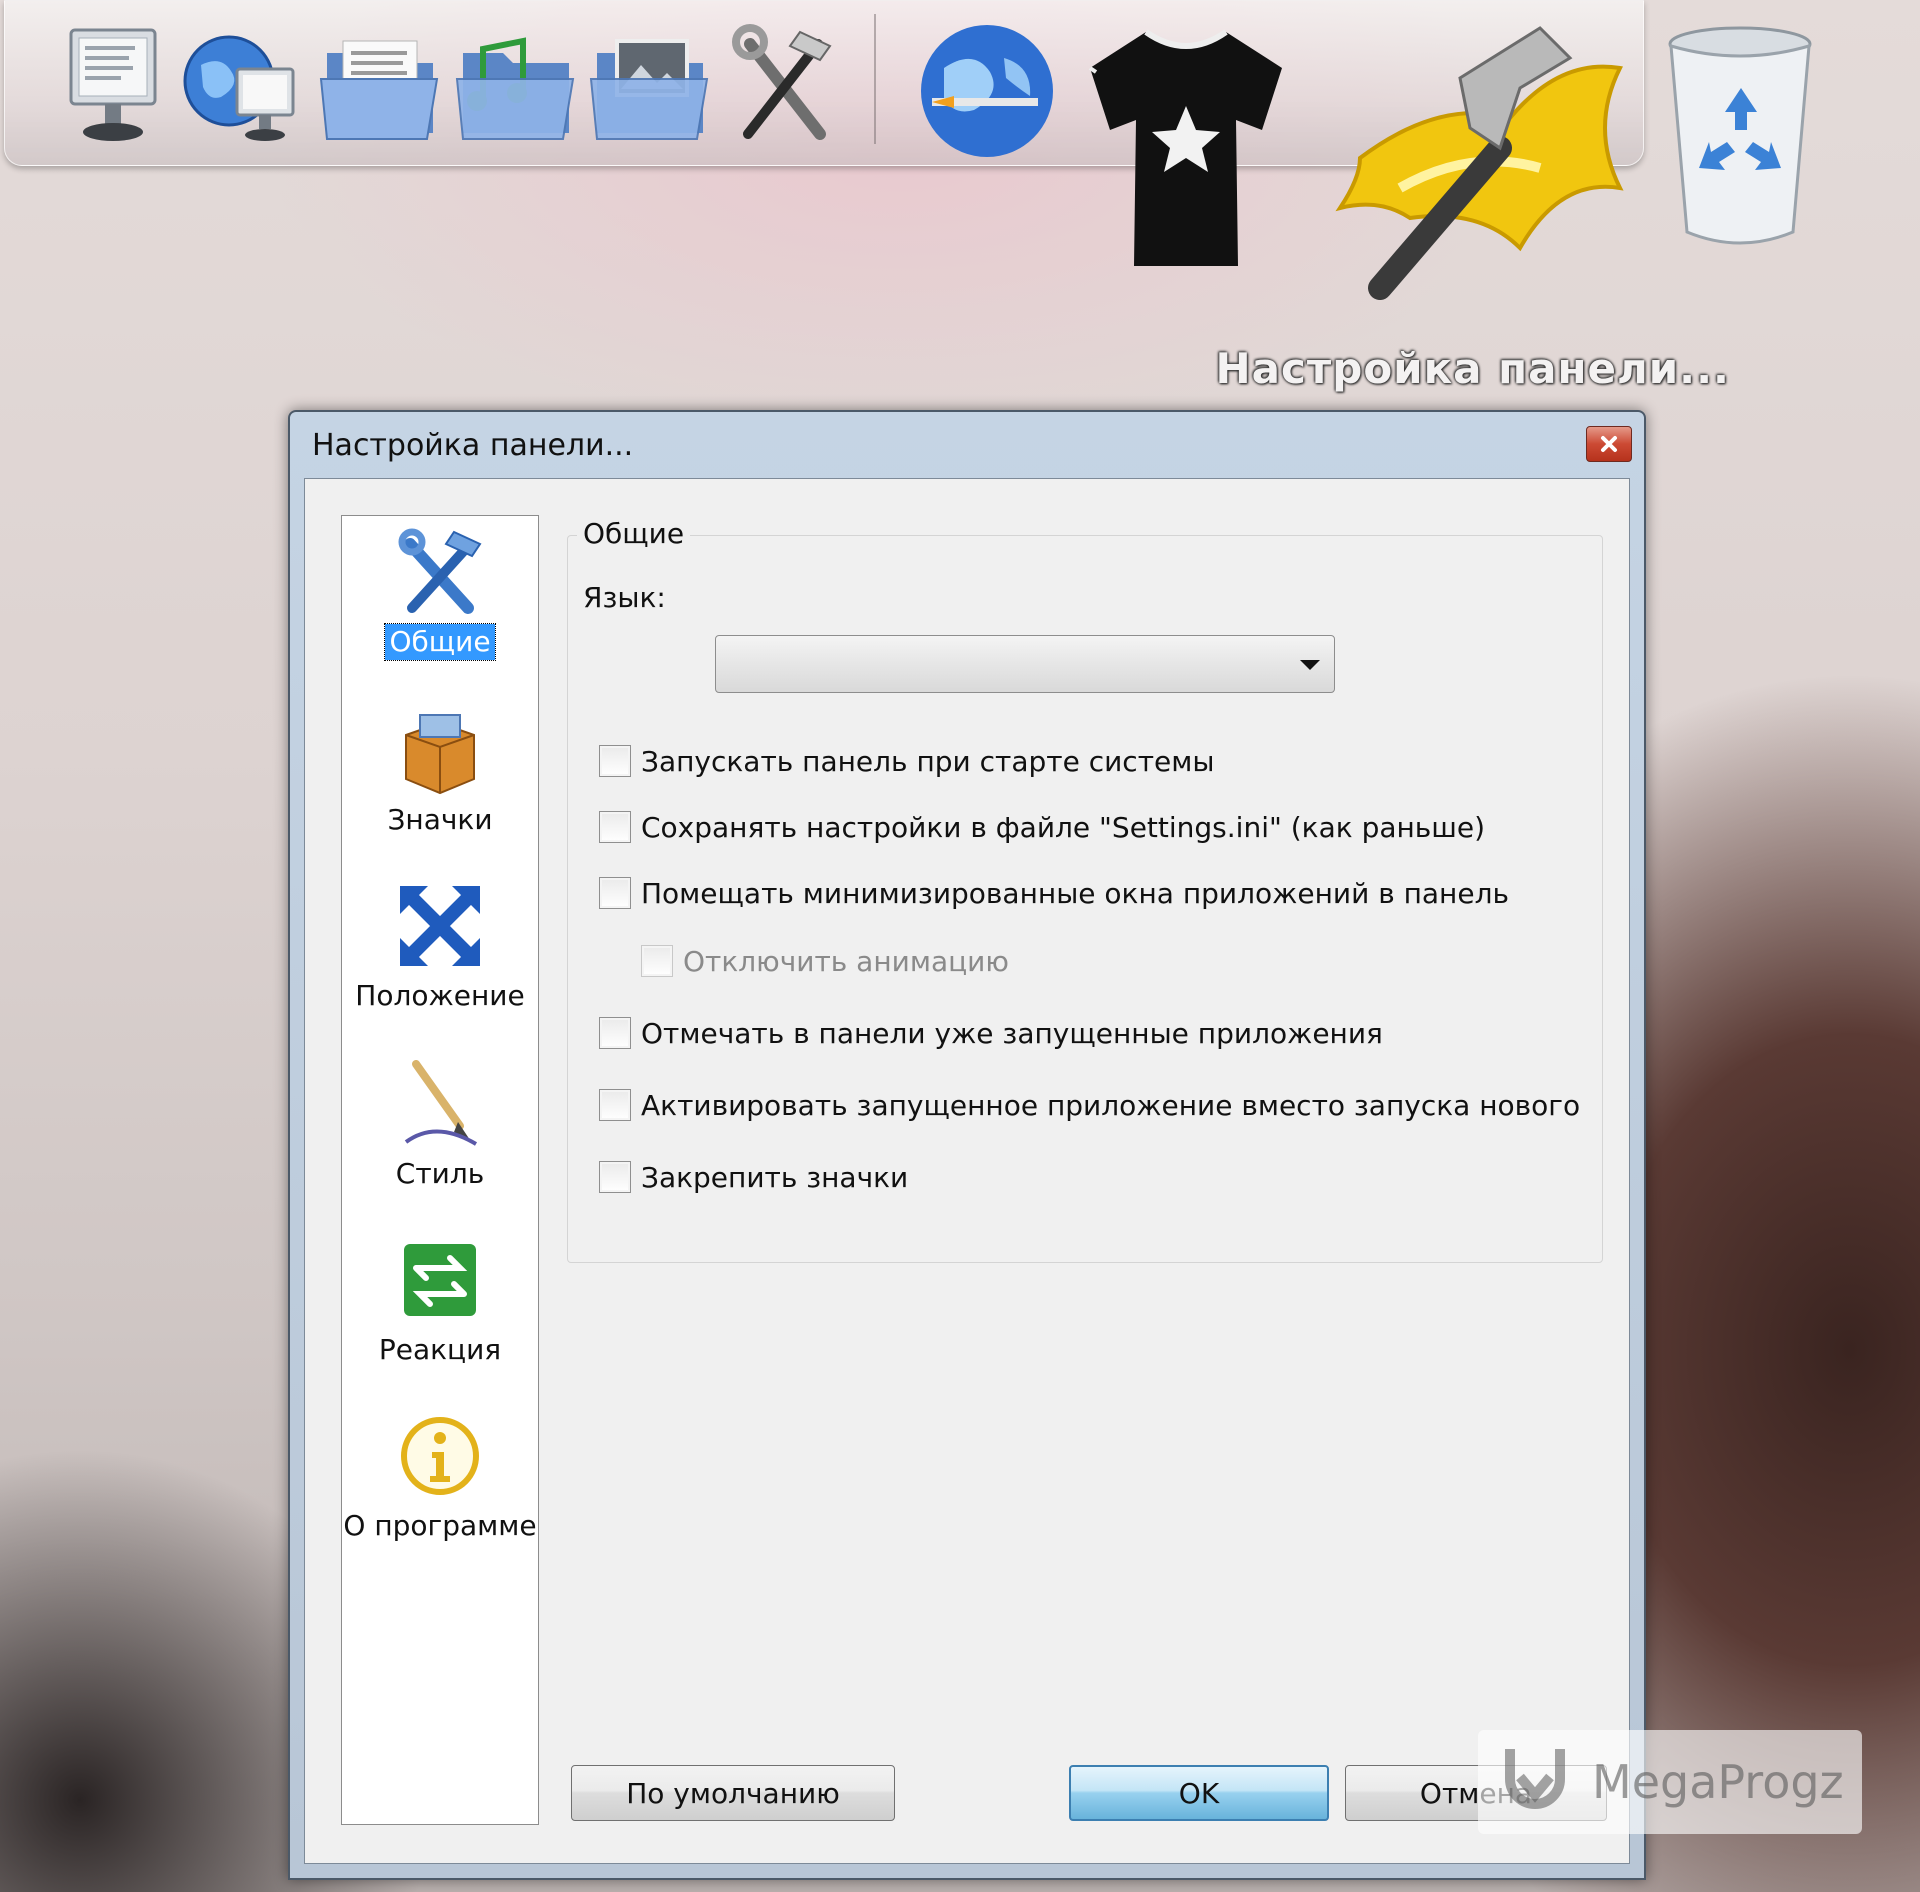  I want to click on close-icon, so click(1609, 444).